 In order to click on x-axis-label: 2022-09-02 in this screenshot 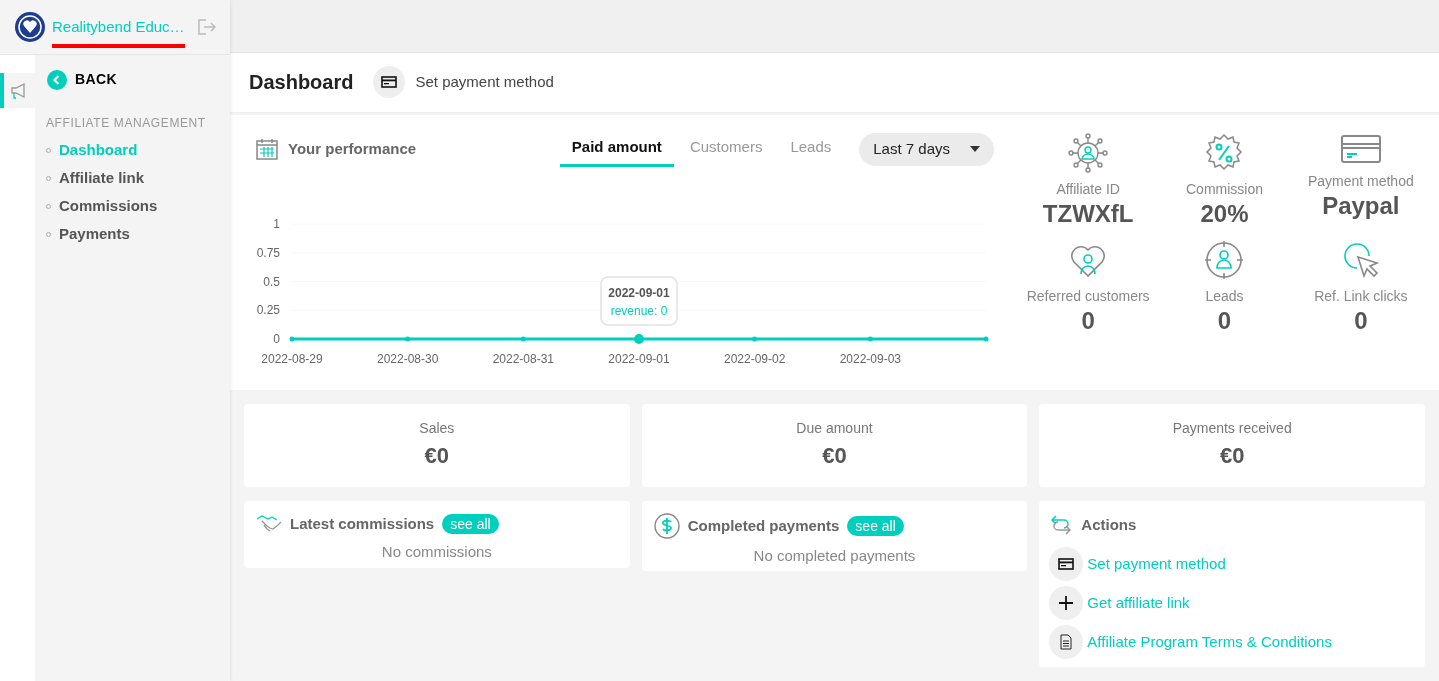, I will do `click(754, 359)`.